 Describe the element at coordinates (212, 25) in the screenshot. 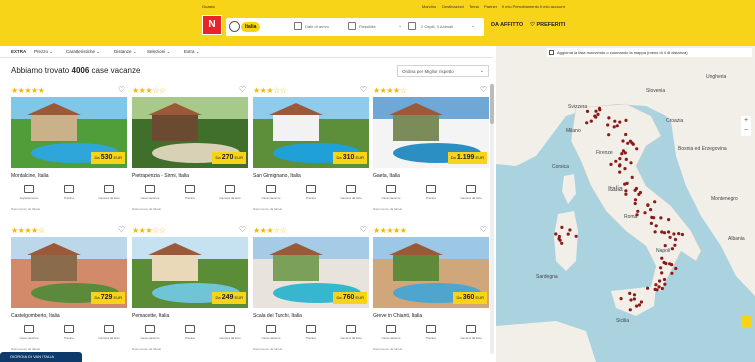

I see `logo: N` at that location.